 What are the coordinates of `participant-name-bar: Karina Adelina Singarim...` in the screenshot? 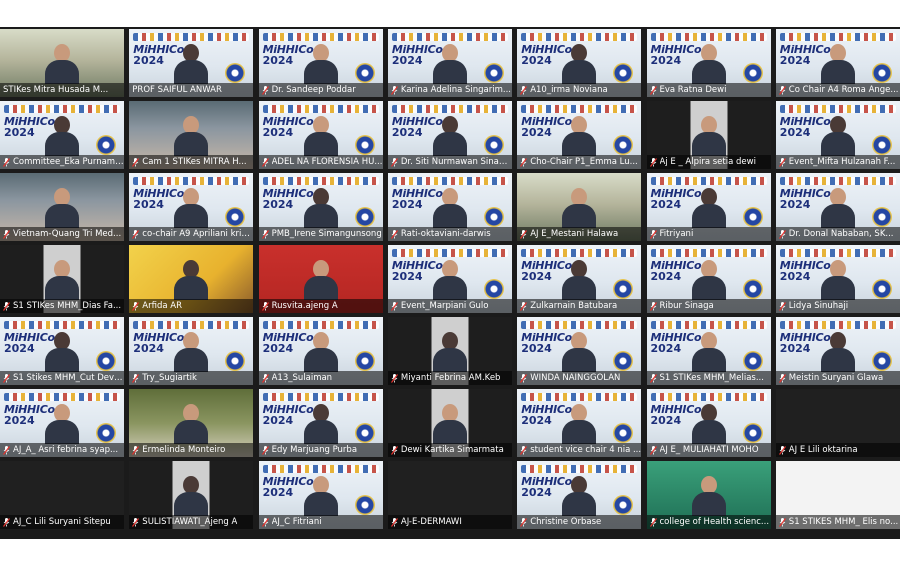 It's located at (449, 90).